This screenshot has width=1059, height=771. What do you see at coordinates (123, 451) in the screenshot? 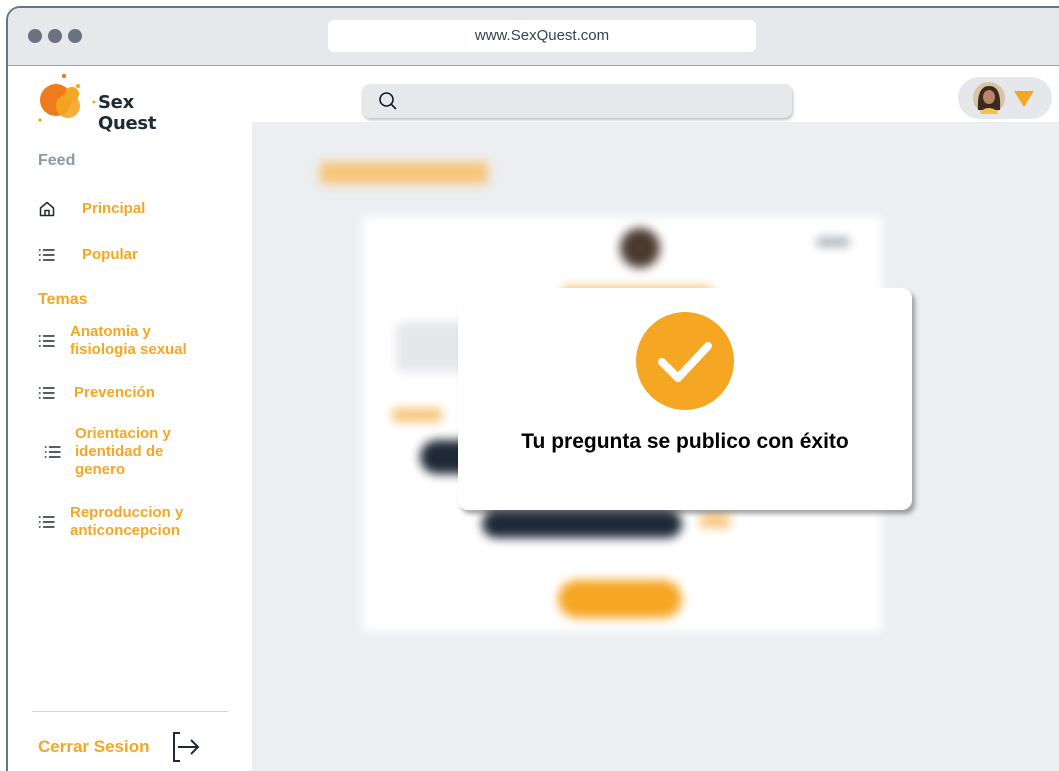
I see `sidebar-item-label: Orientacion y identidad de genero` at bounding box center [123, 451].